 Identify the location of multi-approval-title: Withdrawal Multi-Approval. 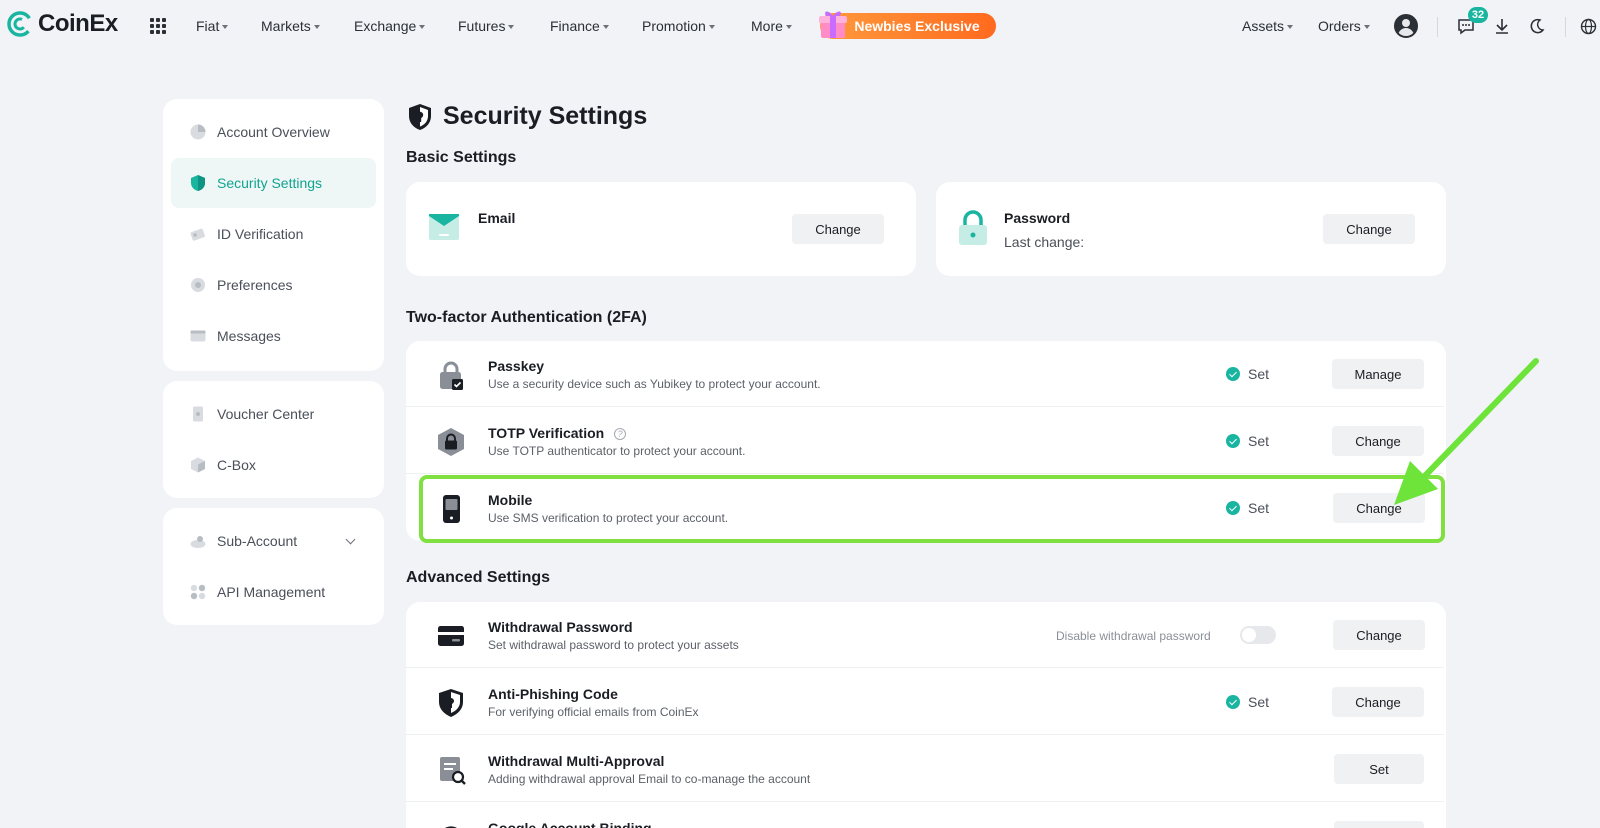
(576, 761).